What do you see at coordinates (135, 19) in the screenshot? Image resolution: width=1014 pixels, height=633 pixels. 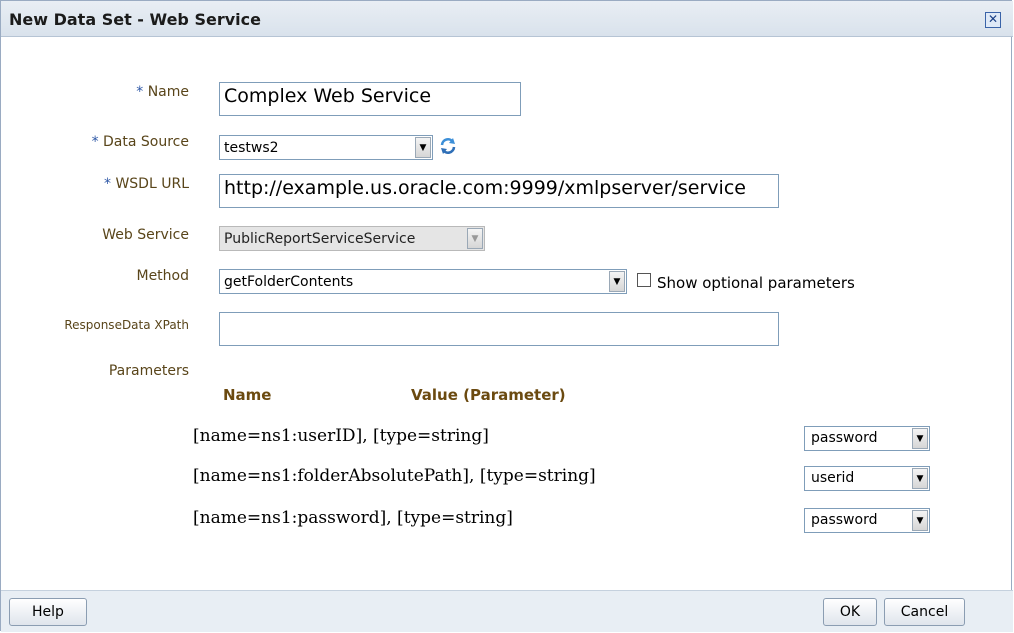 I see `dialog-title: New Data Set - Web Service` at bounding box center [135, 19].